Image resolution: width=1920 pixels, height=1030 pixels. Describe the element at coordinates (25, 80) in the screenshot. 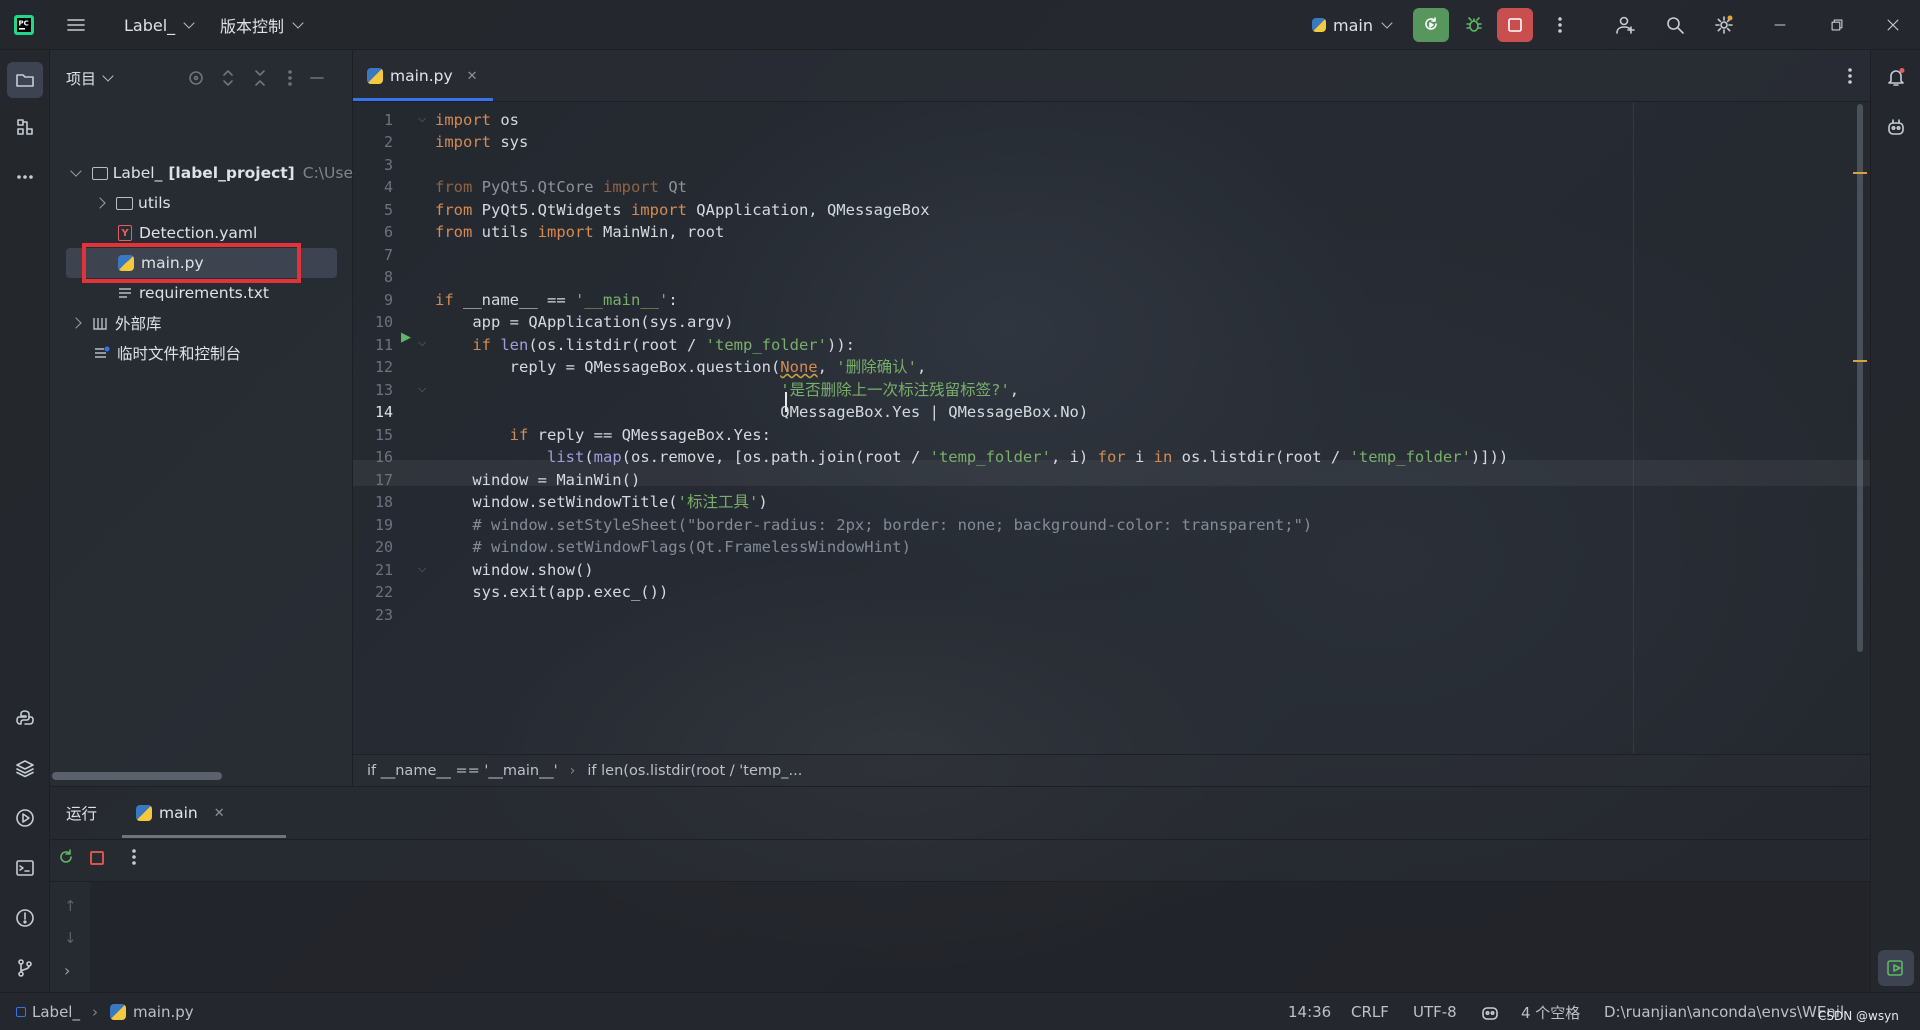

I see `project-tool-folder-icon` at that location.